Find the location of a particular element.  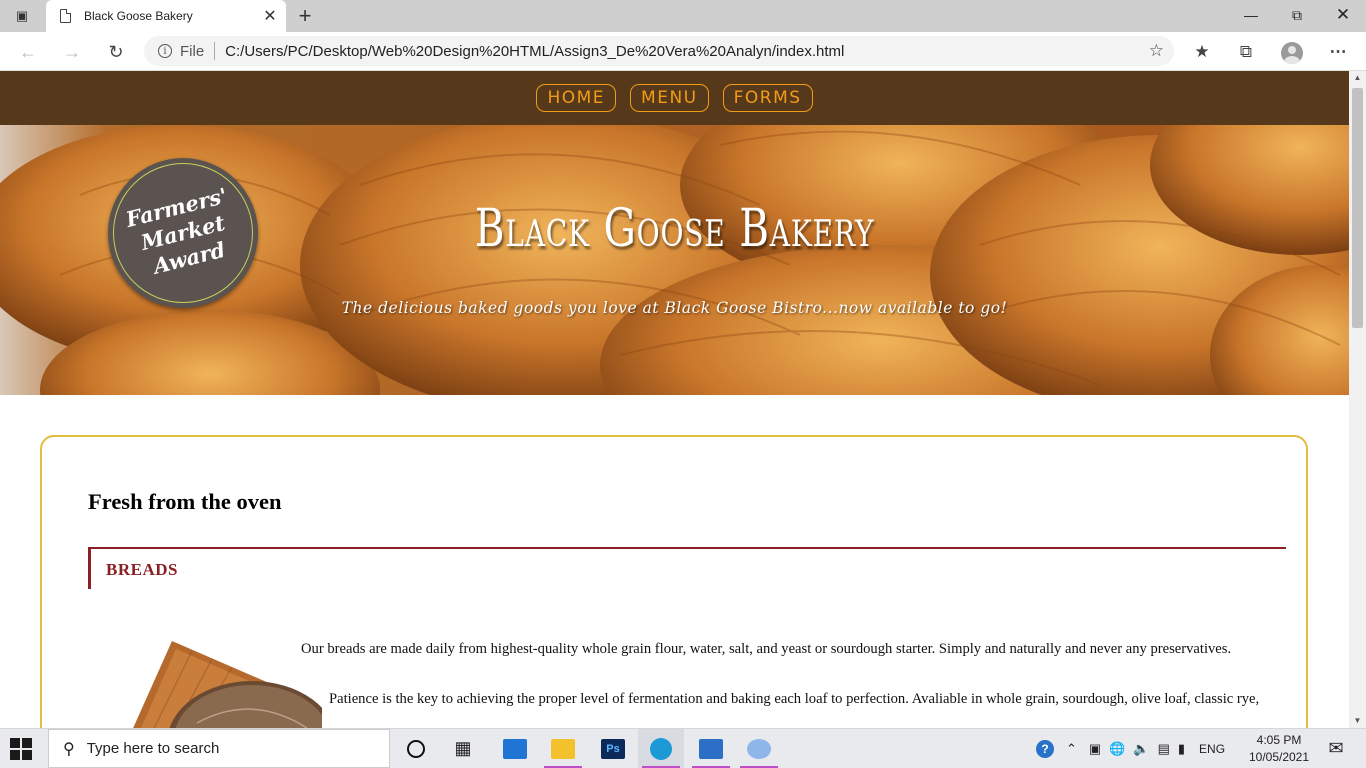

add-favorite-icon: ☆ is located at coordinates (1156, 51).